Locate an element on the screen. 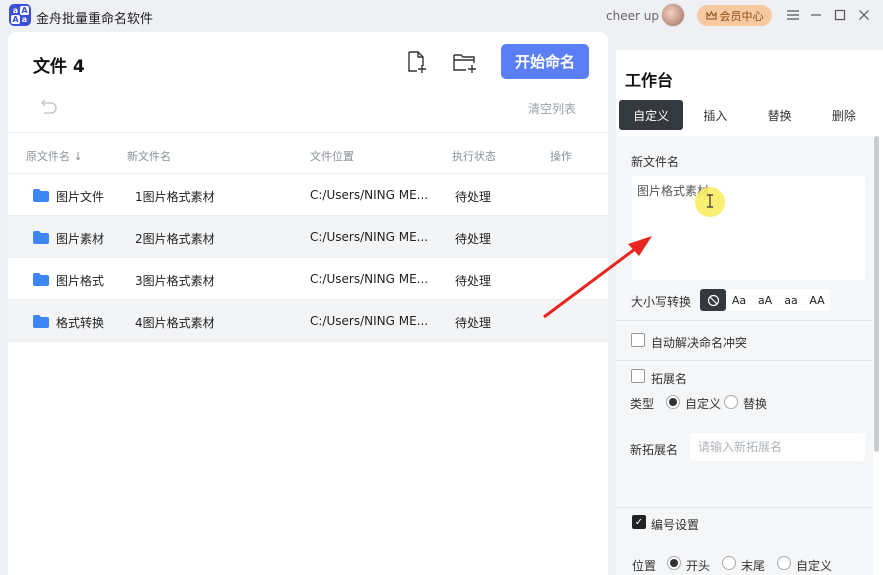  new-extension-input is located at coordinates (777, 447).